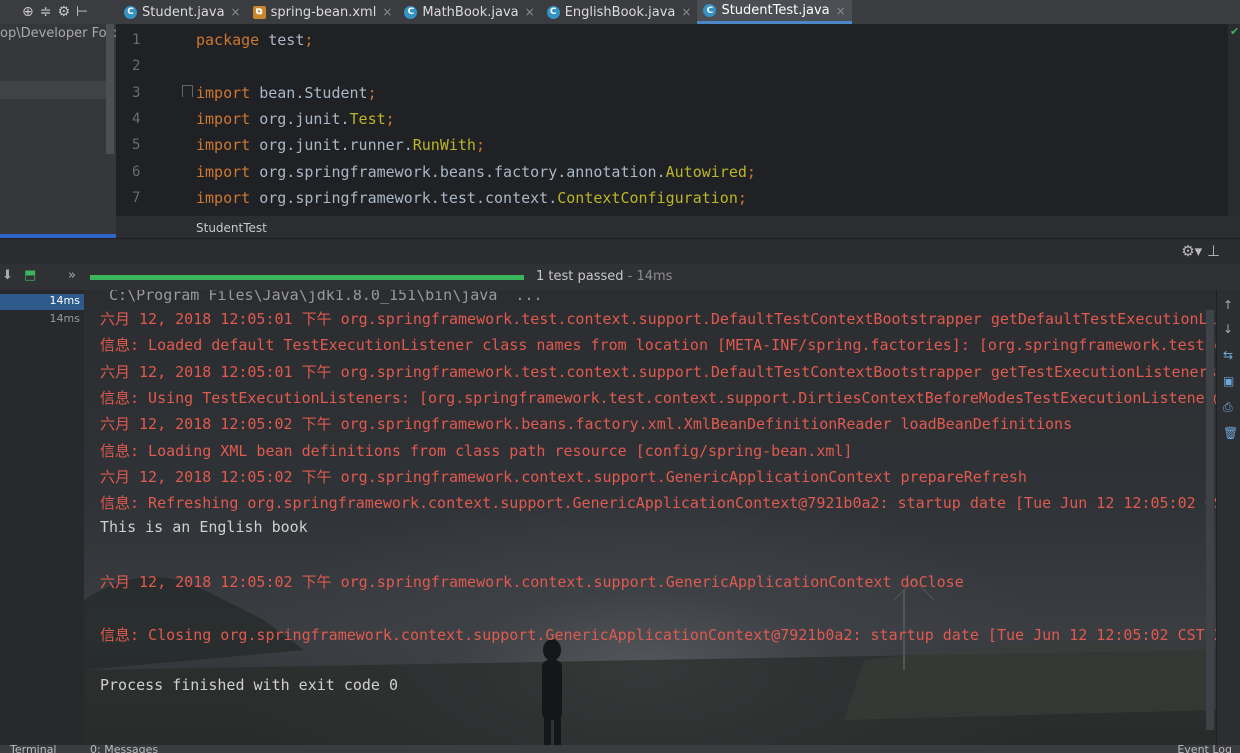 The image size is (1240, 753). What do you see at coordinates (249, 685) in the screenshot?
I see `console-line: Process finished with exit code 0` at bounding box center [249, 685].